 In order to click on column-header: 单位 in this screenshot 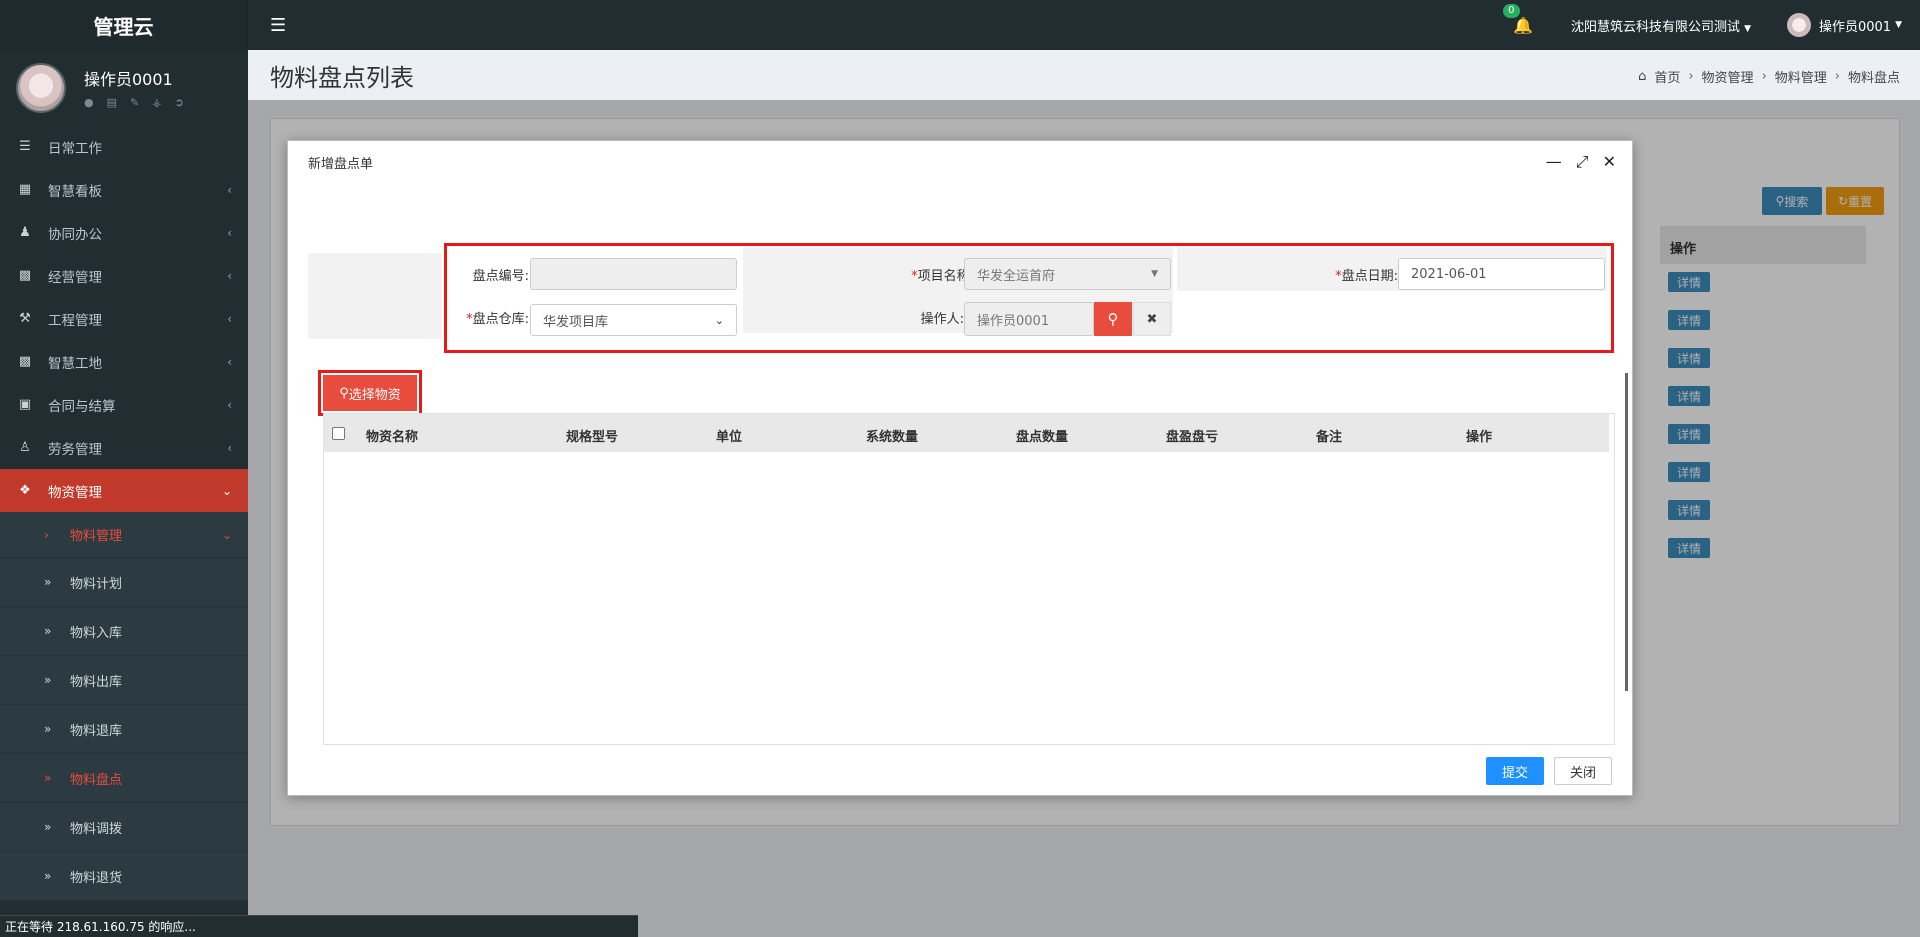, I will do `click(729, 437)`.